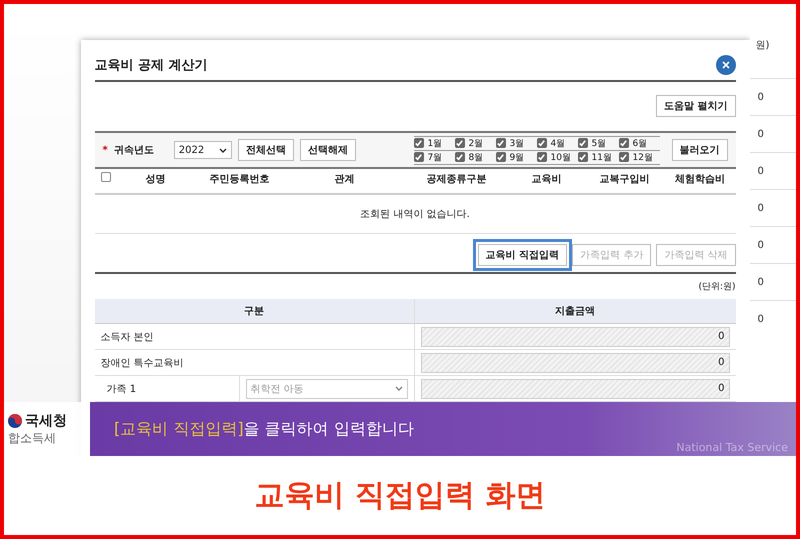 The image size is (800, 539). Describe the element at coordinates (517, 158) in the screenshot. I see `month-label: 9월` at that location.